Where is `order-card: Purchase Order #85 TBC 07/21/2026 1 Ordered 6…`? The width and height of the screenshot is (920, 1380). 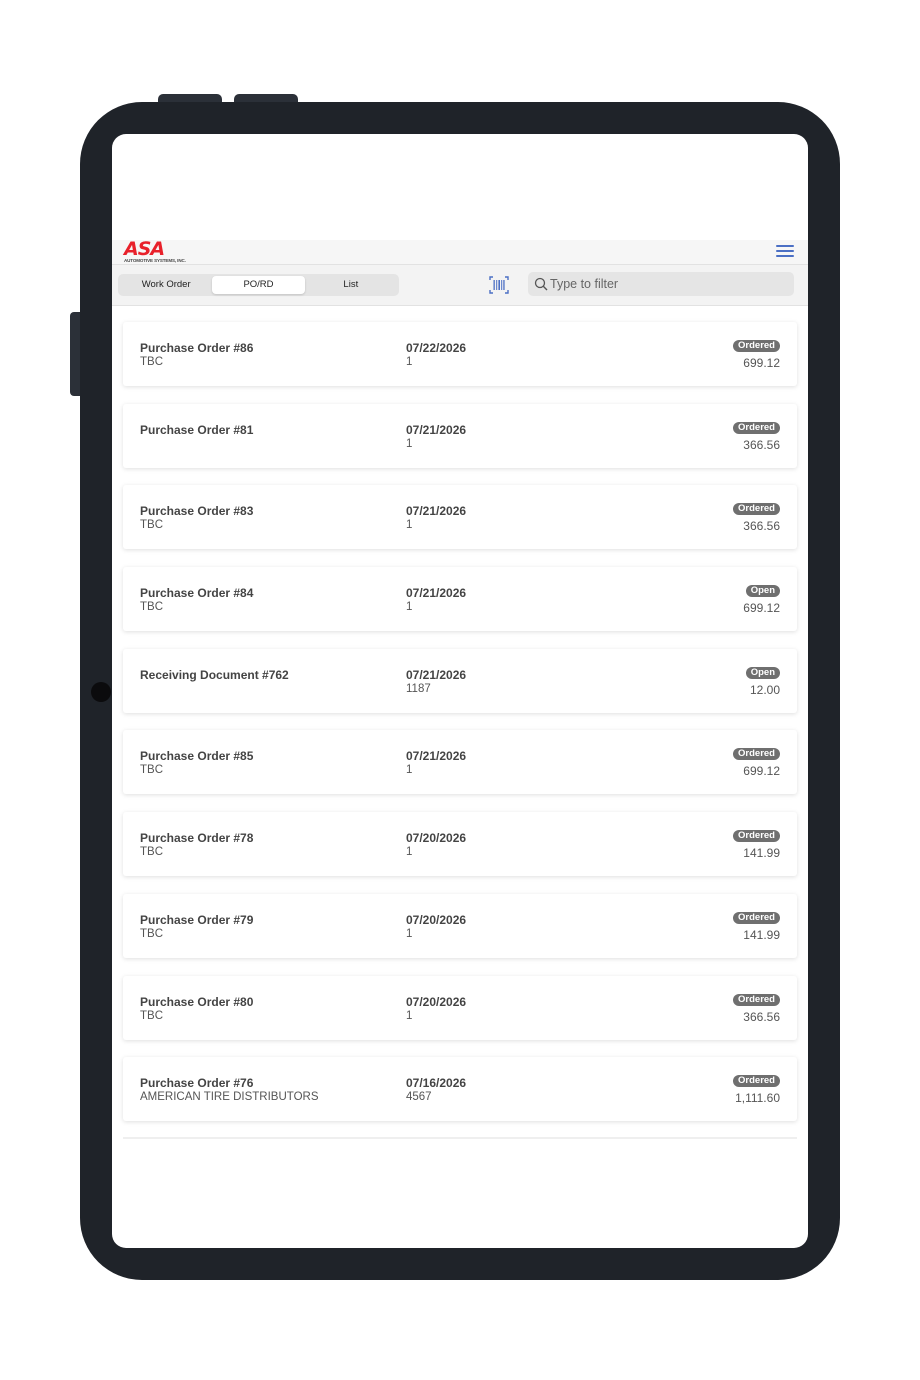
order-card: Purchase Order #85 TBC 07/21/2026 1 Ordered 6… is located at coordinates (460, 762).